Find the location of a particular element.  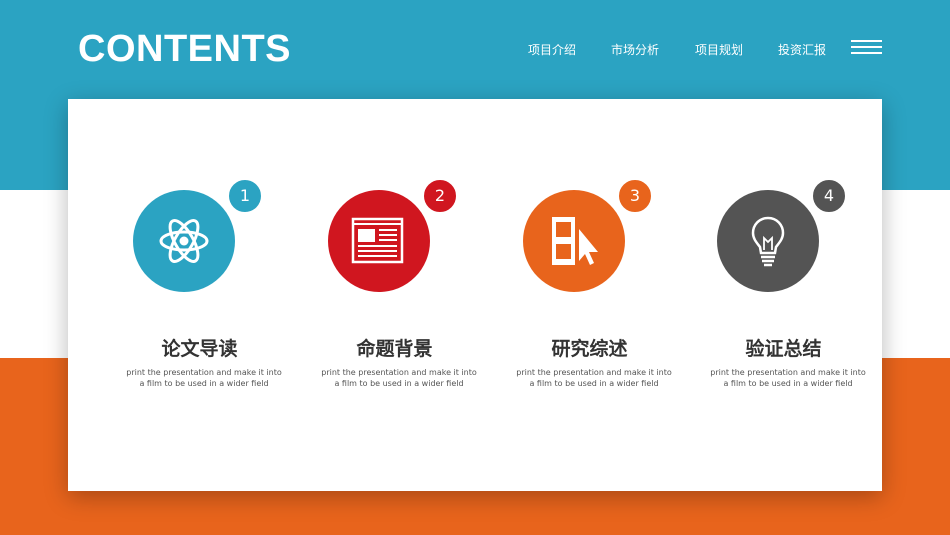

item-label: 验证总结 is located at coordinates (783, 349).